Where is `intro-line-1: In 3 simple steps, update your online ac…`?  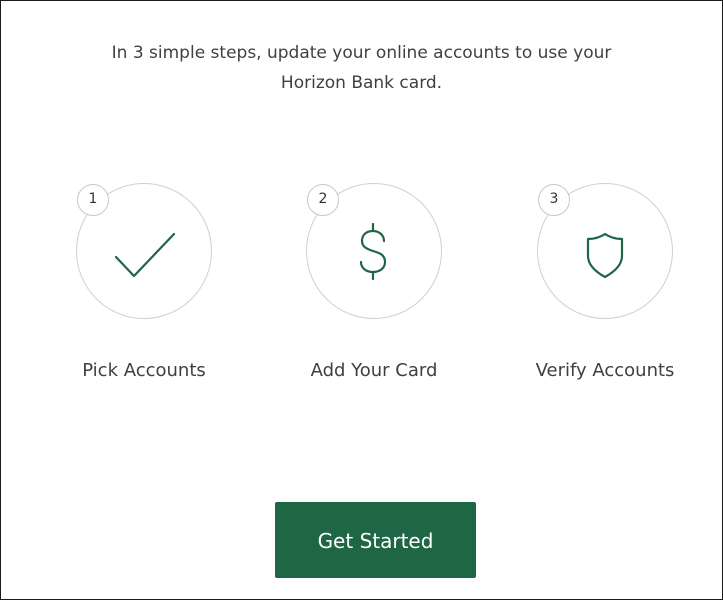 intro-line-1: In 3 simple steps, update your online ac… is located at coordinates (361, 53).